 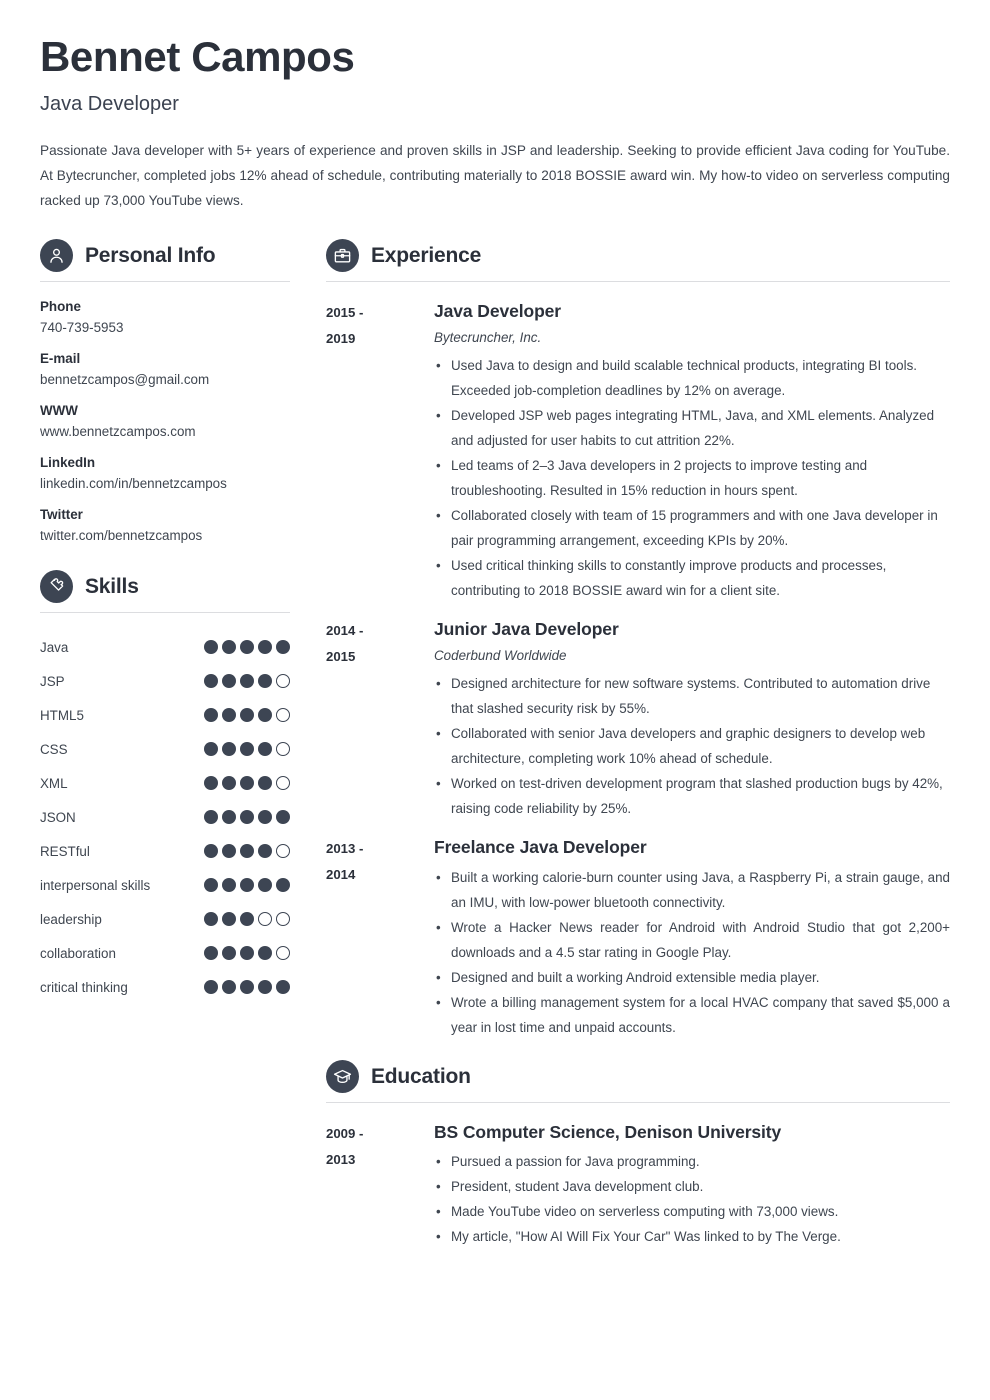 I want to click on entry-date-start: 2014 -, so click(x=345, y=631).